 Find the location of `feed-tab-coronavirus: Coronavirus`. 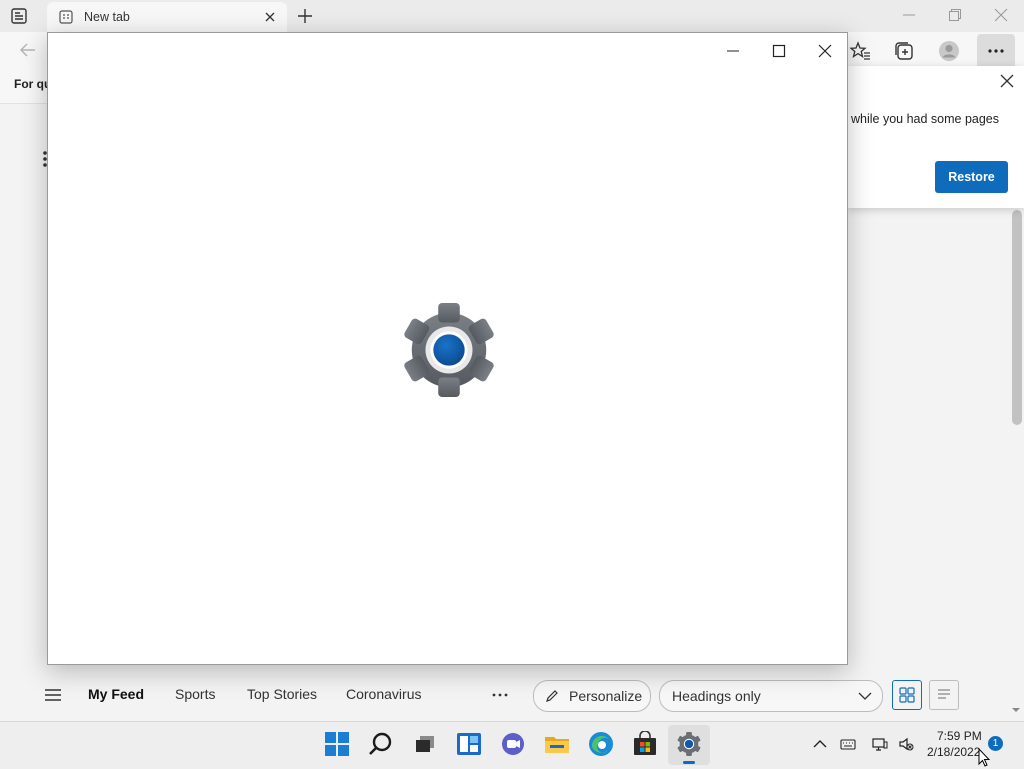

feed-tab-coronavirus: Coronavirus is located at coordinates (383, 694).